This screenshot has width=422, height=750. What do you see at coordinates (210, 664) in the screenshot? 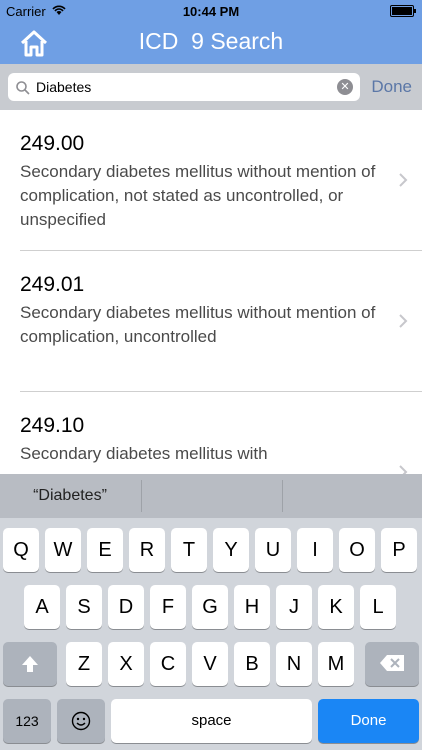
I see `key-v: V` at bounding box center [210, 664].